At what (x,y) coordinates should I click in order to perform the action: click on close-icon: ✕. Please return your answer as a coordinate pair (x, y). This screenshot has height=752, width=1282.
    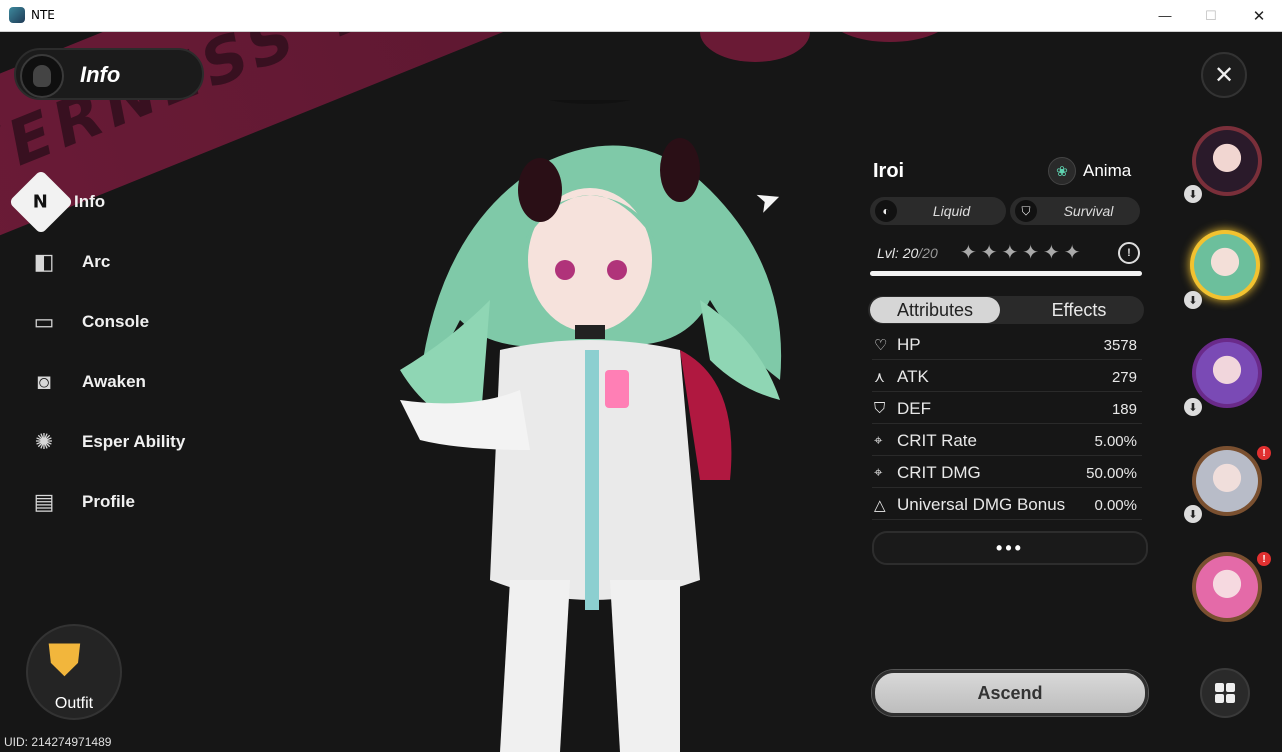
    Looking at the image, I should click on (1224, 75).